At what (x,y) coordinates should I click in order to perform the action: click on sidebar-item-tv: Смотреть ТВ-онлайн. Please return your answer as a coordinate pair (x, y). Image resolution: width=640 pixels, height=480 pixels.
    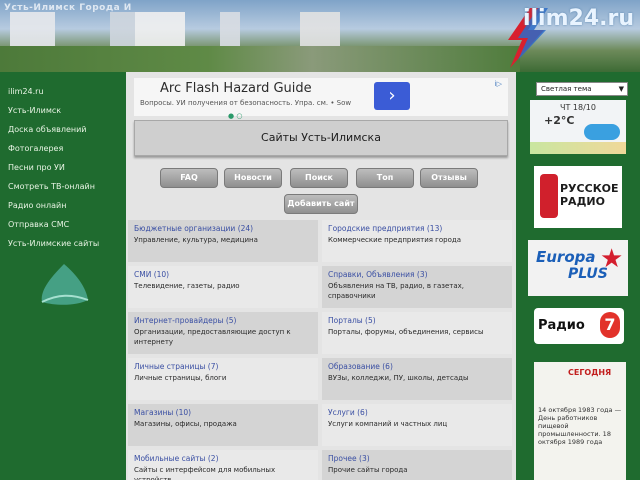
    Looking at the image, I should click on (63, 186).